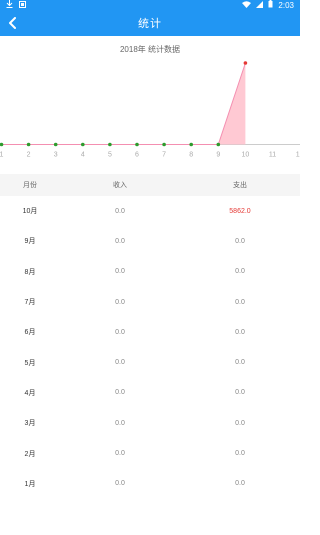 The height and width of the screenshot is (535, 320). I want to click on x-tick-label: 4, so click(83, 155).